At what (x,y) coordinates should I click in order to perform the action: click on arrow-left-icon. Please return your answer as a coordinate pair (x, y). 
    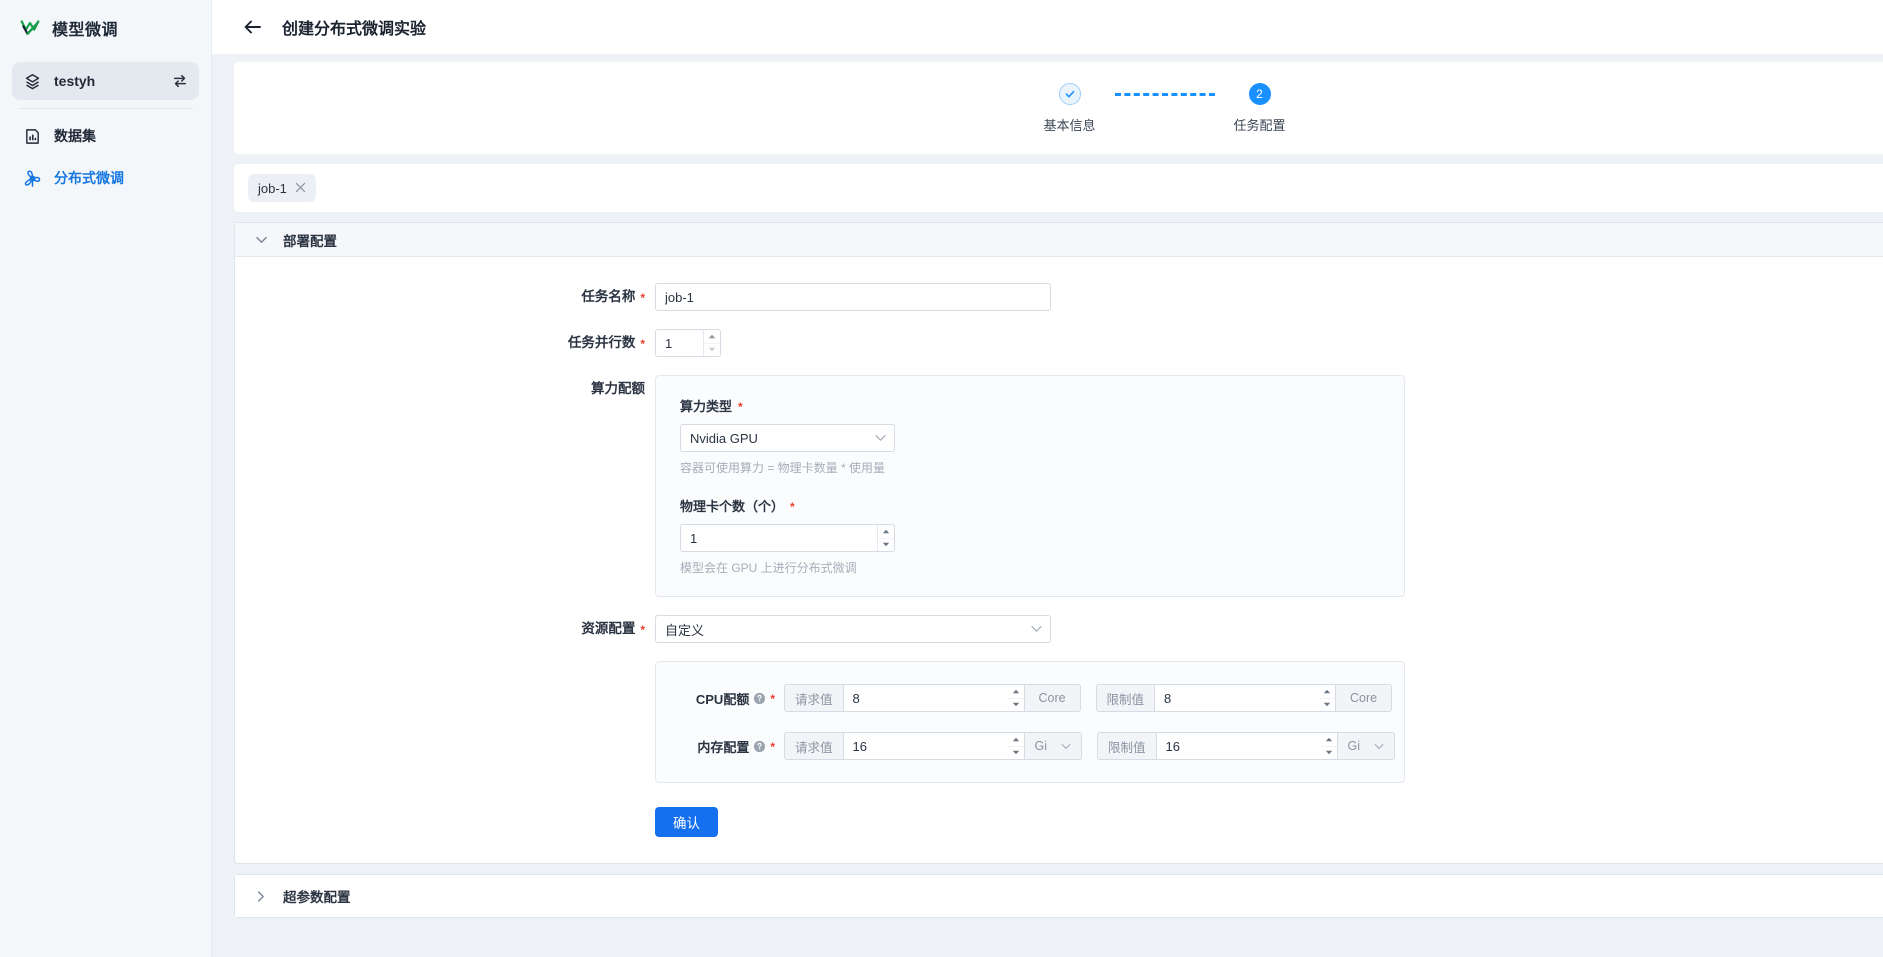
    Looking at the image, I should click on (253, 27).